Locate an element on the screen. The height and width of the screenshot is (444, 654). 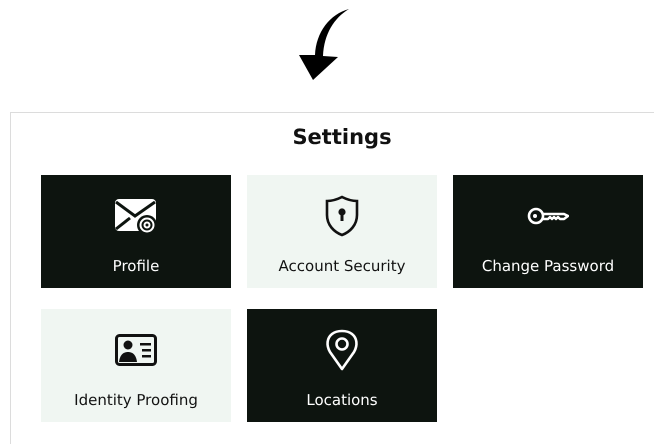
settings-tile: Change Password is located at coordinates (548, 231).